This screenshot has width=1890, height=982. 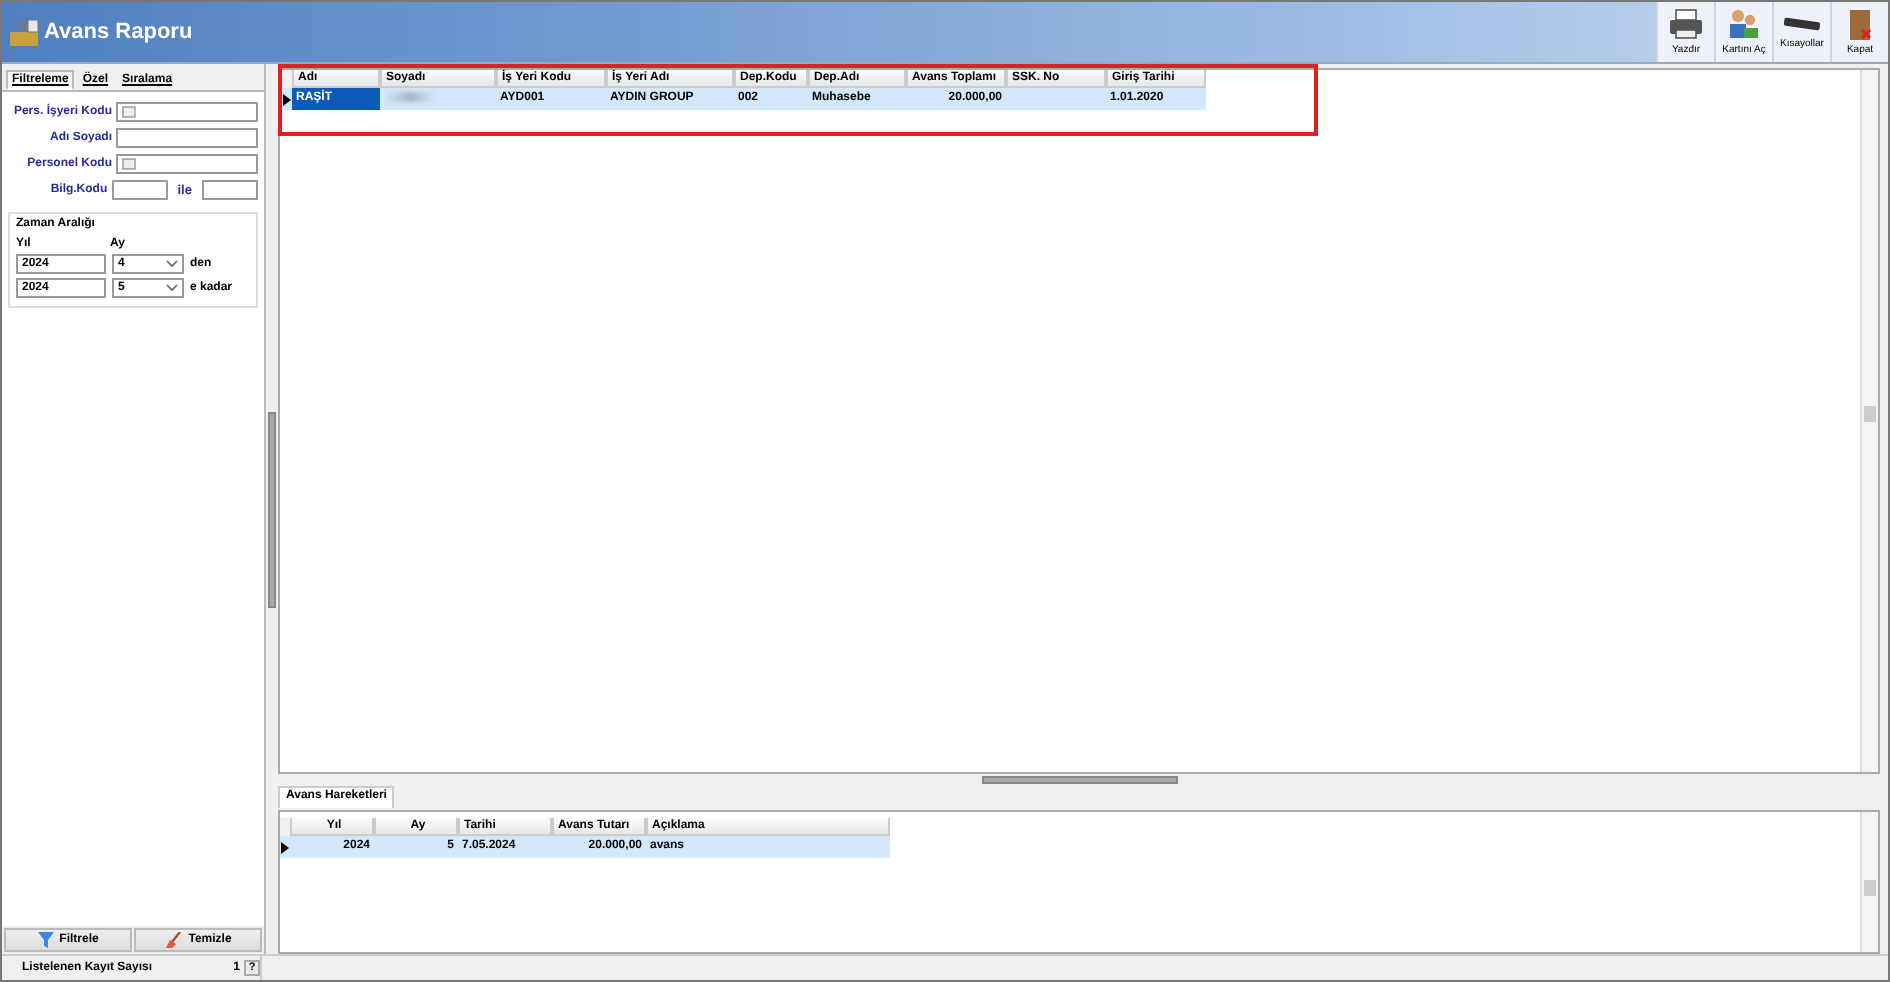 I want to click on blurred-text, so click(x=410, y=97).